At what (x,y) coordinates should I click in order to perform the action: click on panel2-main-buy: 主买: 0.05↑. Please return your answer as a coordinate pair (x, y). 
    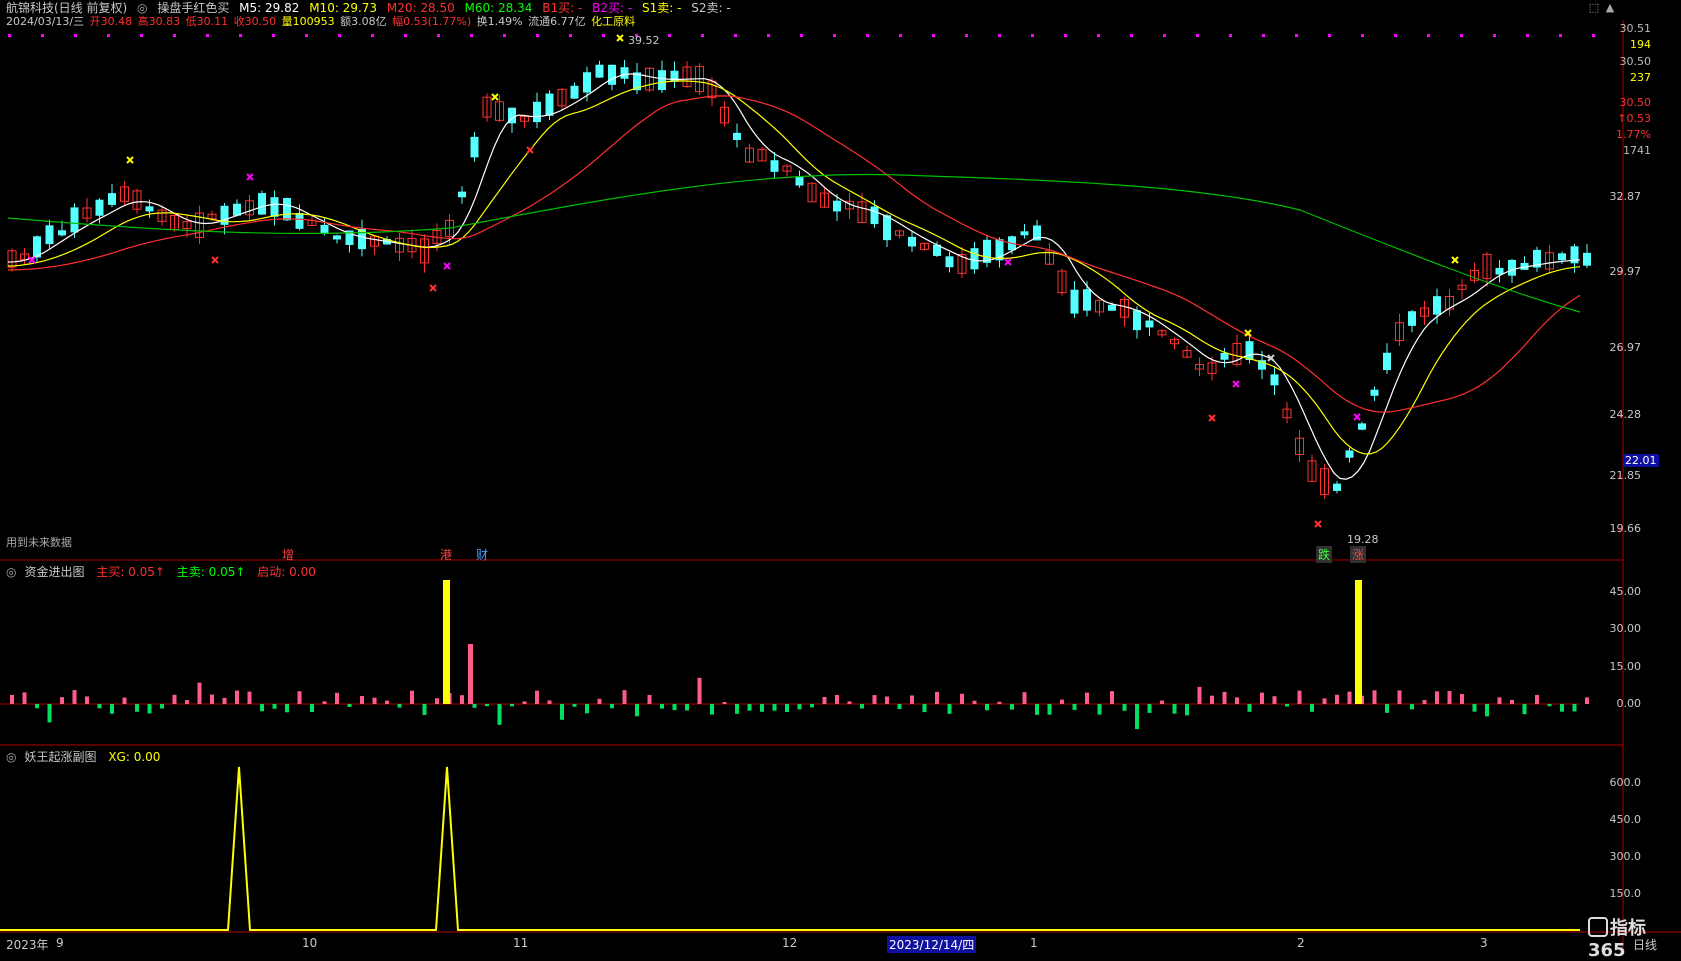
    Looking at the image, I should click on (130, 572).